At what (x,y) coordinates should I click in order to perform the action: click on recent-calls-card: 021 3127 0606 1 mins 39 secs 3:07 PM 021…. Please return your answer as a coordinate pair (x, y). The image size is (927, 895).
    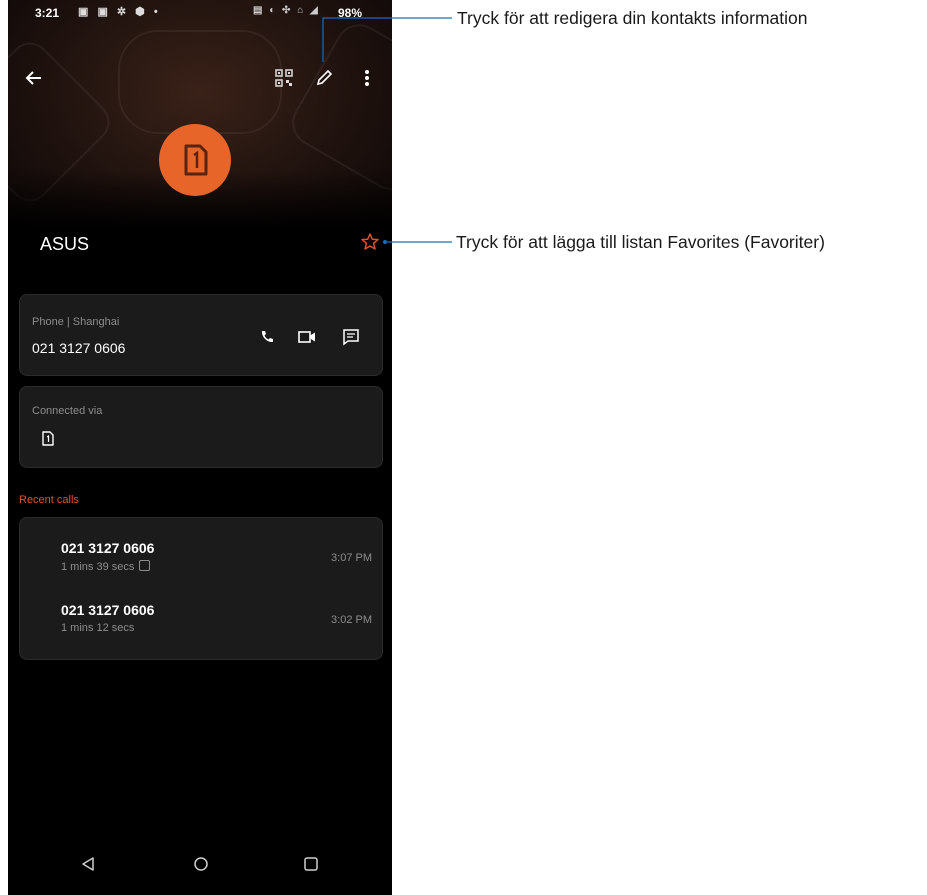
    Looking at the image, I should click on (201, 588).